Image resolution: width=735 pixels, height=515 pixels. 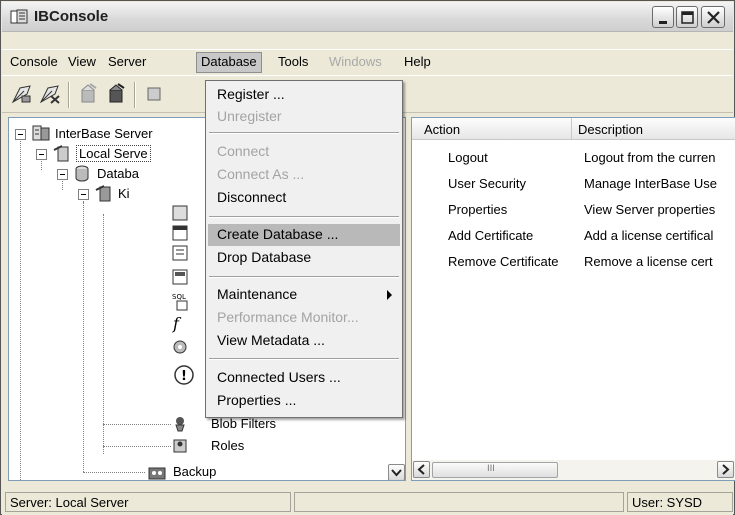 I want to click on list-row: Logout Logout from the curren, so click(x=573, y=158).